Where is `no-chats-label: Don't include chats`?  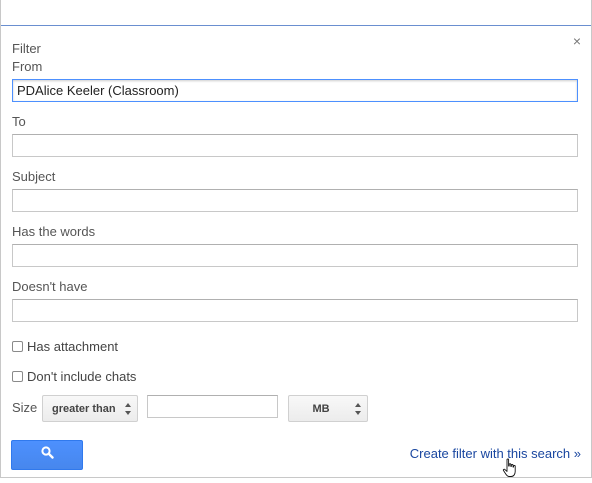
no-chats-label: Don't include chats is located at coordinates (82, 376).